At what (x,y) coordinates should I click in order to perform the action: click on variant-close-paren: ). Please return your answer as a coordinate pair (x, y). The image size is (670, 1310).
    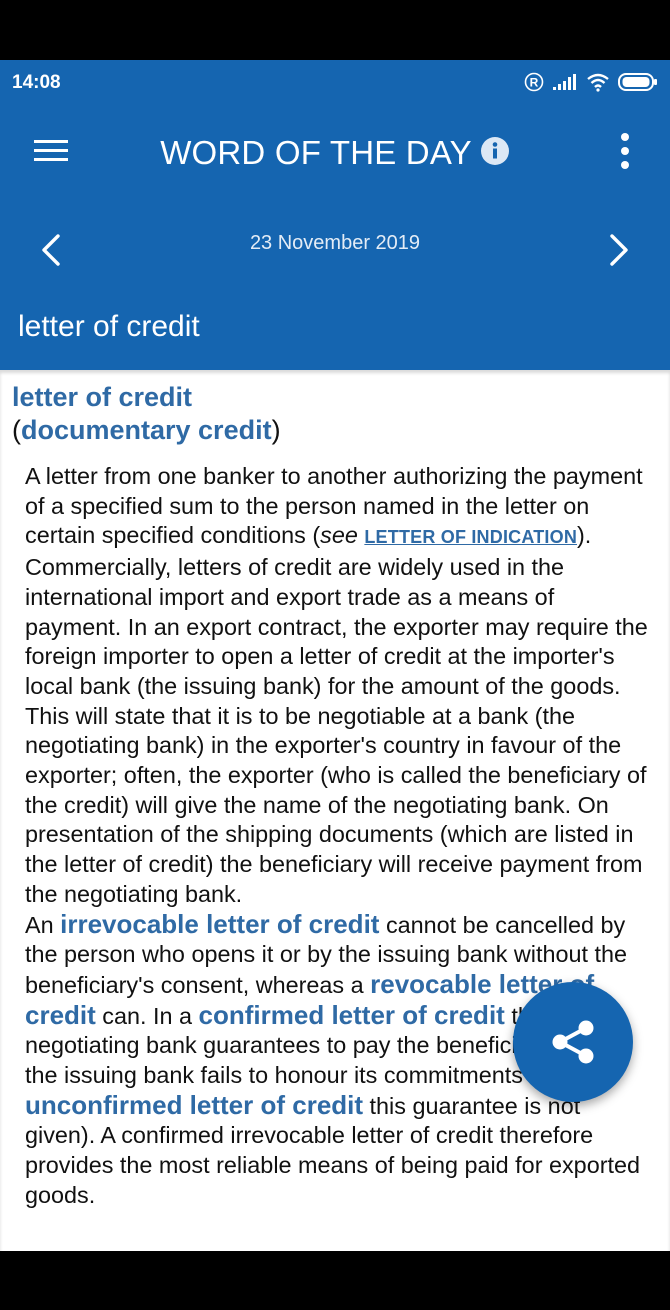
    Looking at the image, I should click on (276, 430).